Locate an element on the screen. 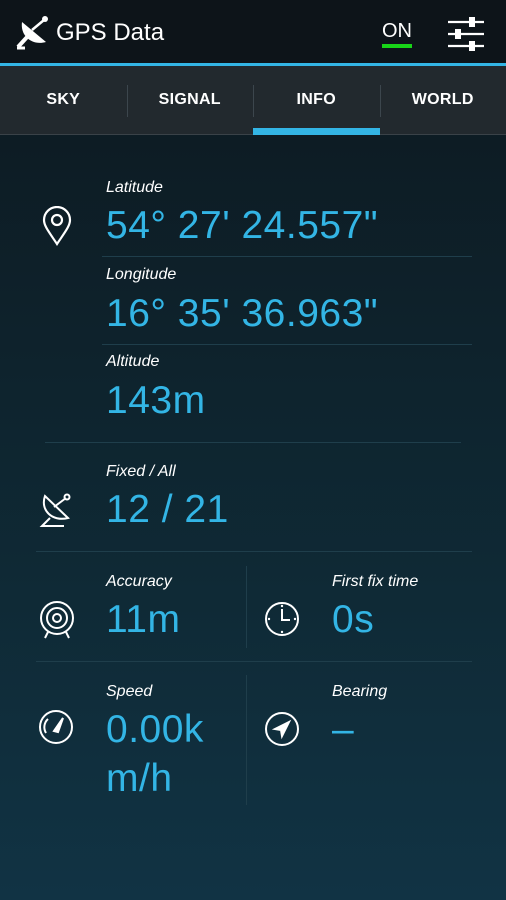 This screenshot has height=900, width=506. first-fix-label: First fix time is located at coordinates (375, 581).